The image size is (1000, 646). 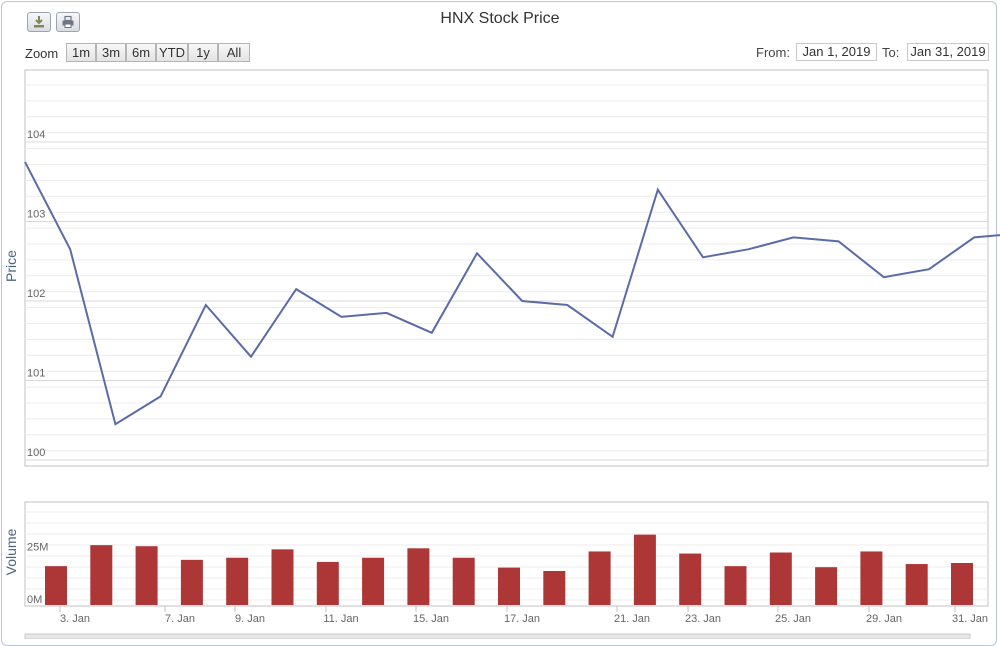 What do you see at coordinates (36, 453) in the screenshot?
I see `price-y-tick-label: 100` at bounding box center [36, 453].